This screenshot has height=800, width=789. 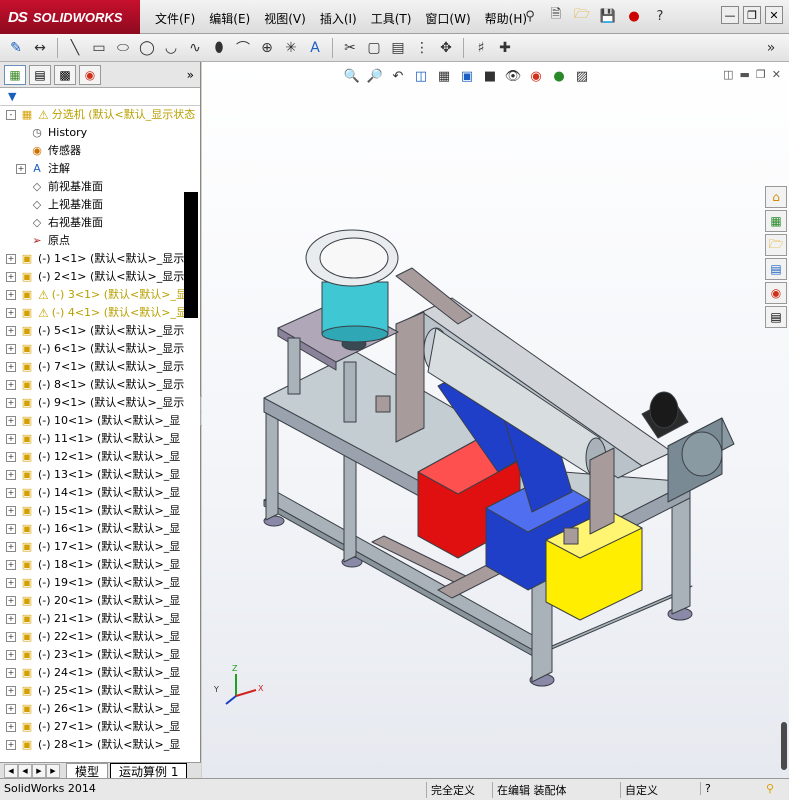 I want to click on offset-entities-icon: ▤, so click(x=398, y=48).